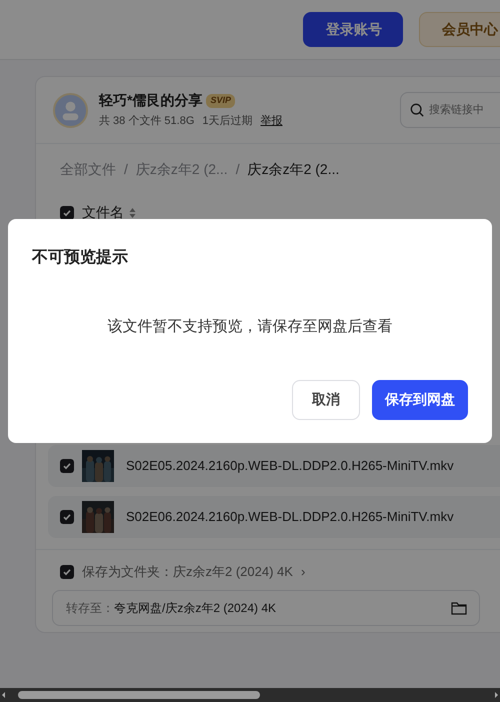 The image size is (500, 702). Describe the element at coordinates (90, 608) in the screenshot. I see `field-label: 转存至：` at that location.